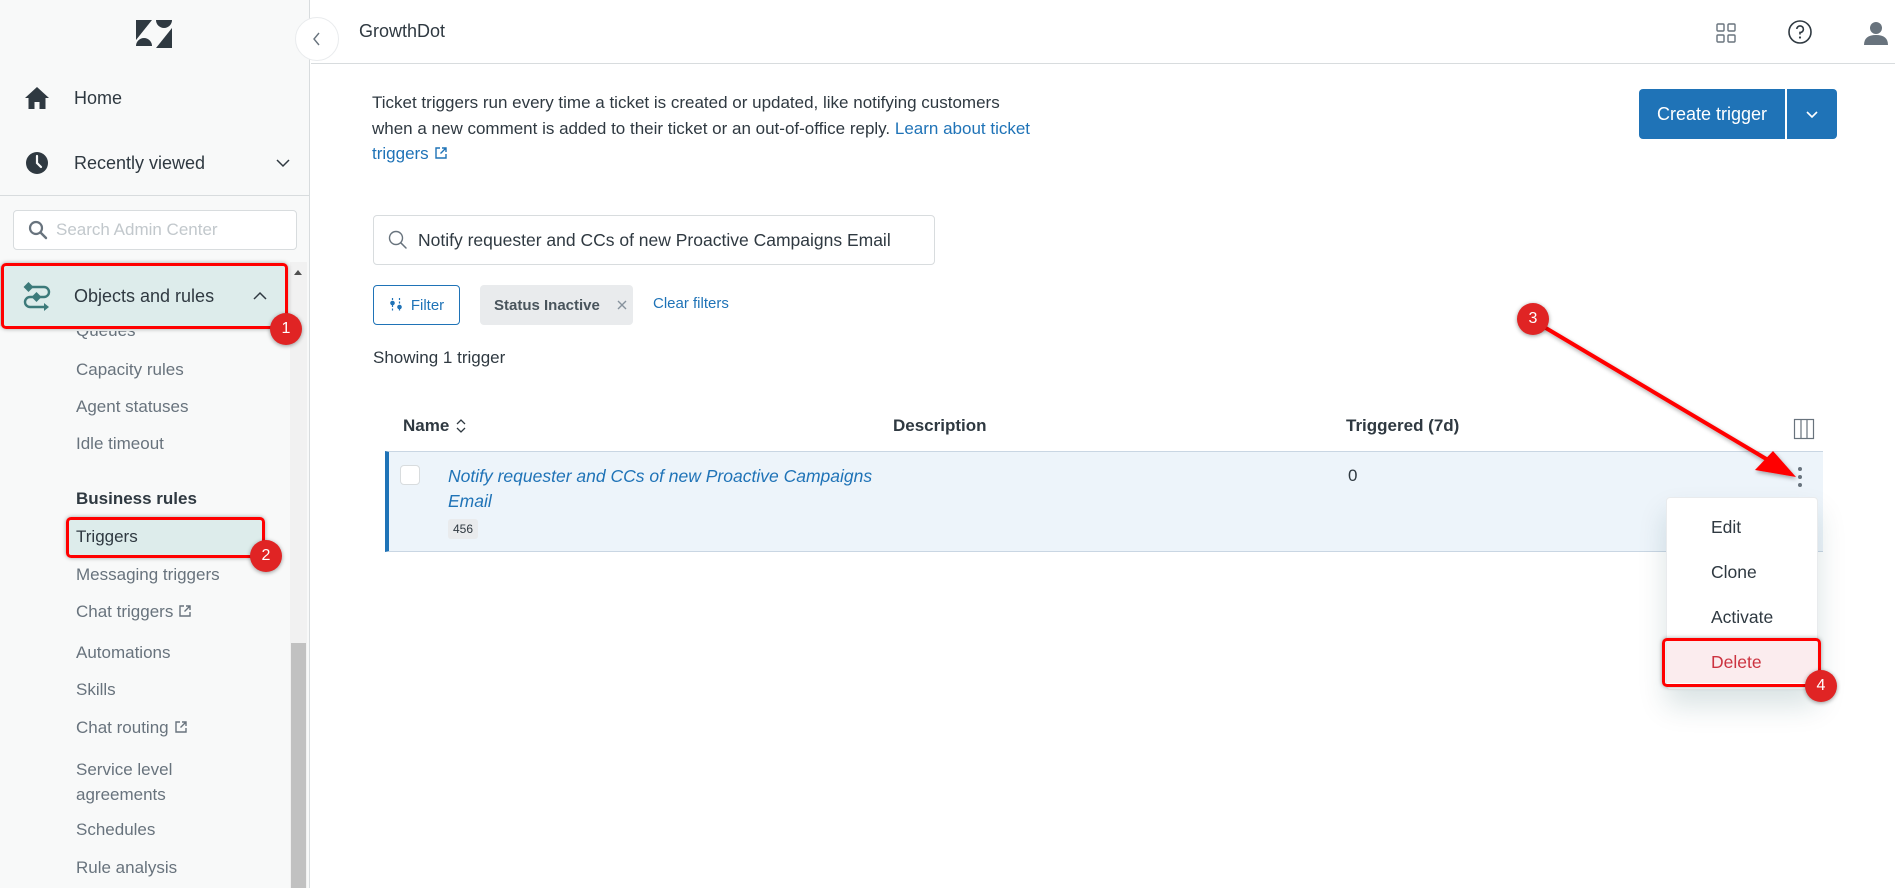 The image size is (1895, 888). Describe the element at coordinates (396, 305) in the screenshot. I see `filter-sliders-icon` at that location.